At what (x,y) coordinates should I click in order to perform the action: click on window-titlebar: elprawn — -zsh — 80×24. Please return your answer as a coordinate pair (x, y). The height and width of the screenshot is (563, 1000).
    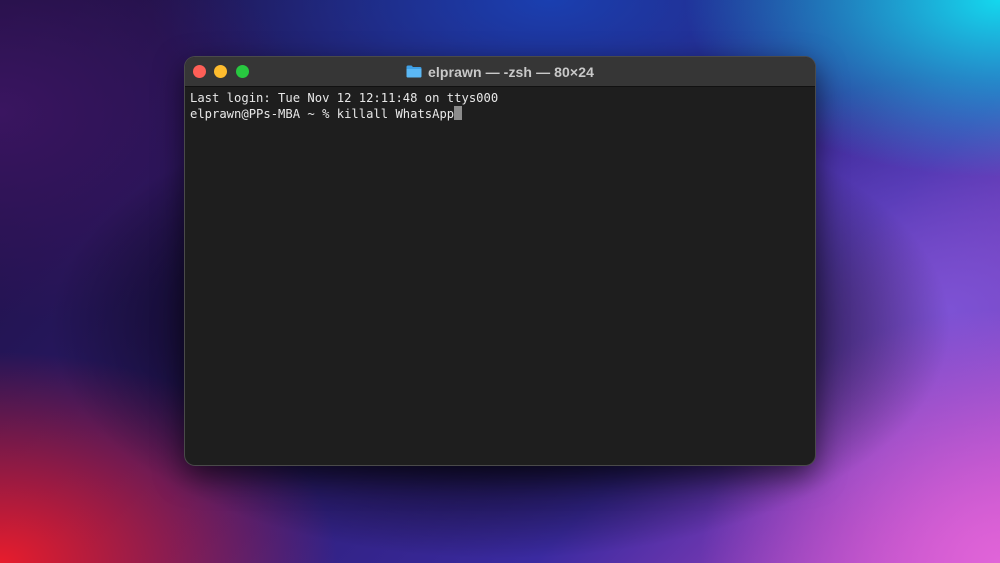
    Looking at the image, I should click on (500, 72).